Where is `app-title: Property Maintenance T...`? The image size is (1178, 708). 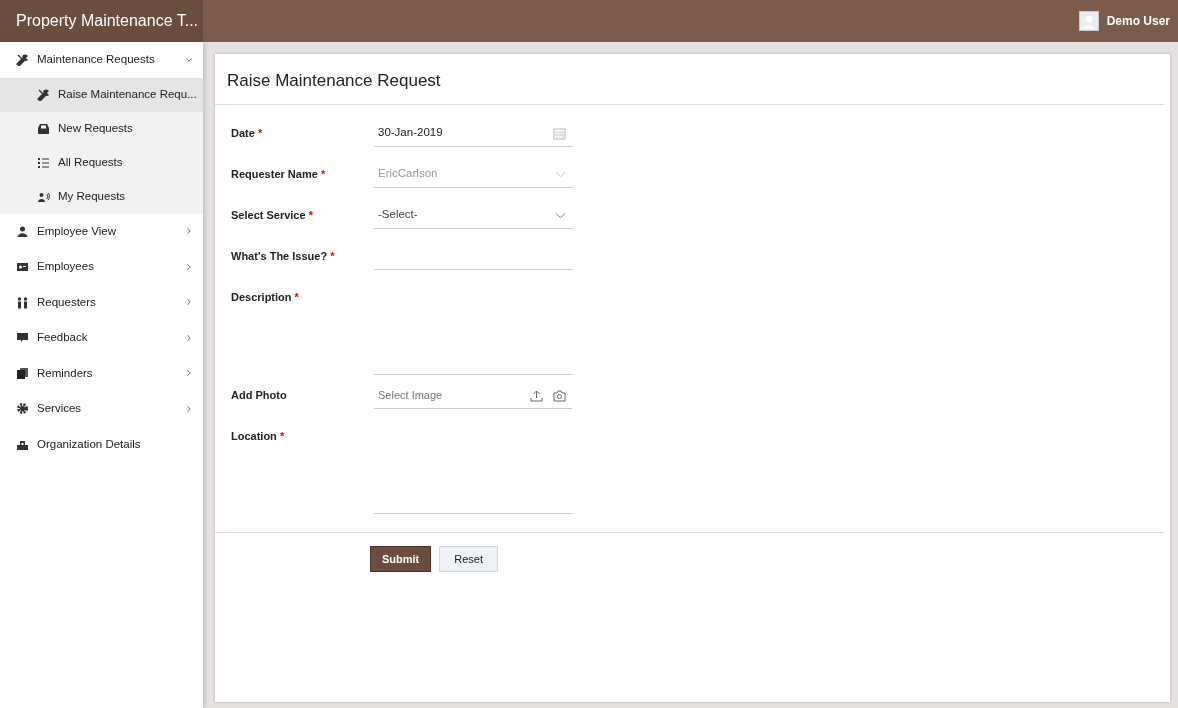
app-title: Property Maintenance T... is located at coordinates (101, 21).